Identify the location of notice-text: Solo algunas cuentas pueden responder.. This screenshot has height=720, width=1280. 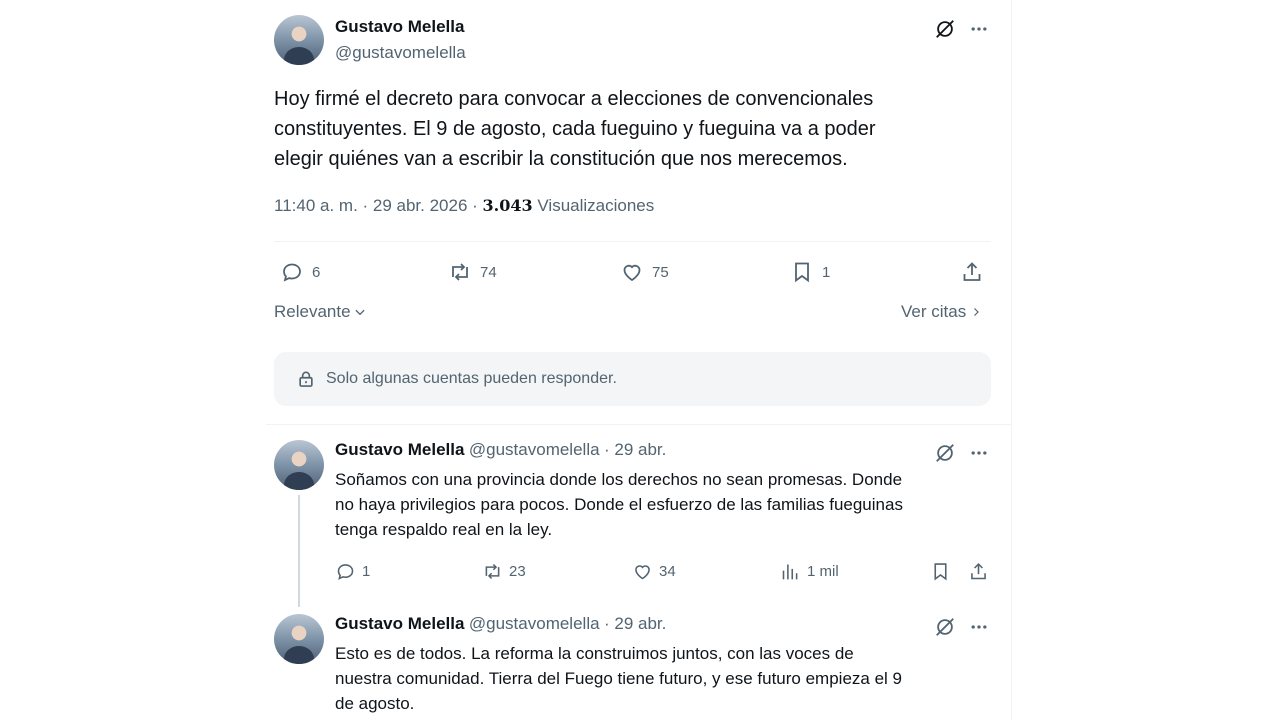
(471, 378).